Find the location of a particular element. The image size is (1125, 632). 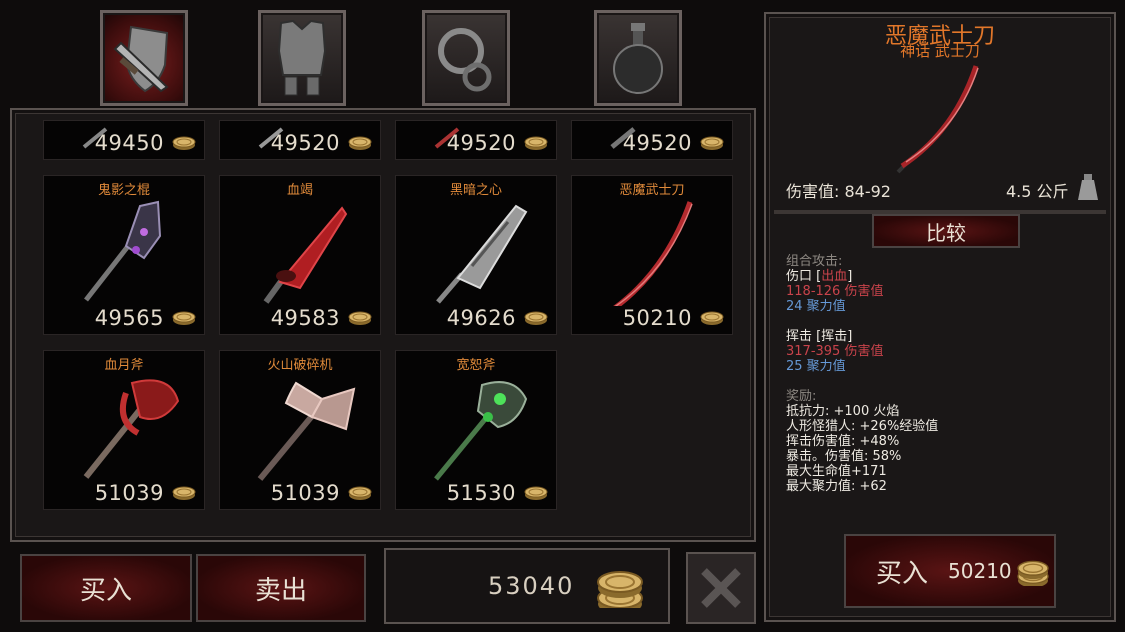

gold-coins-icon is located at coordinates (620, 589).